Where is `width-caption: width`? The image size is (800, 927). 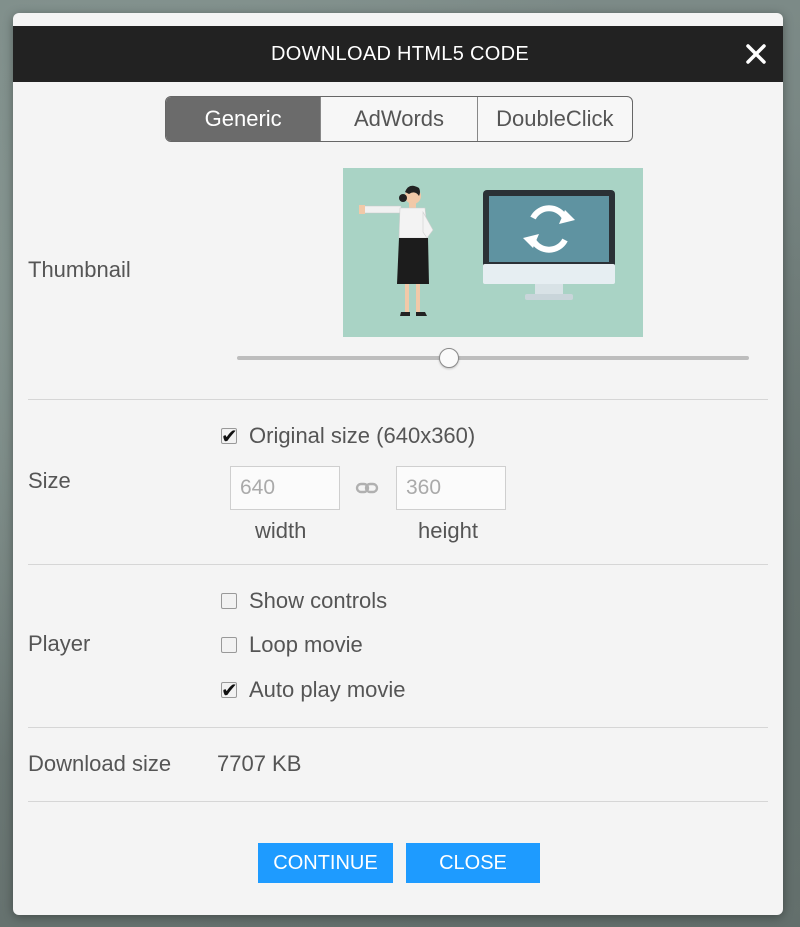 width-caption: width is located at coordinates (281, 530).